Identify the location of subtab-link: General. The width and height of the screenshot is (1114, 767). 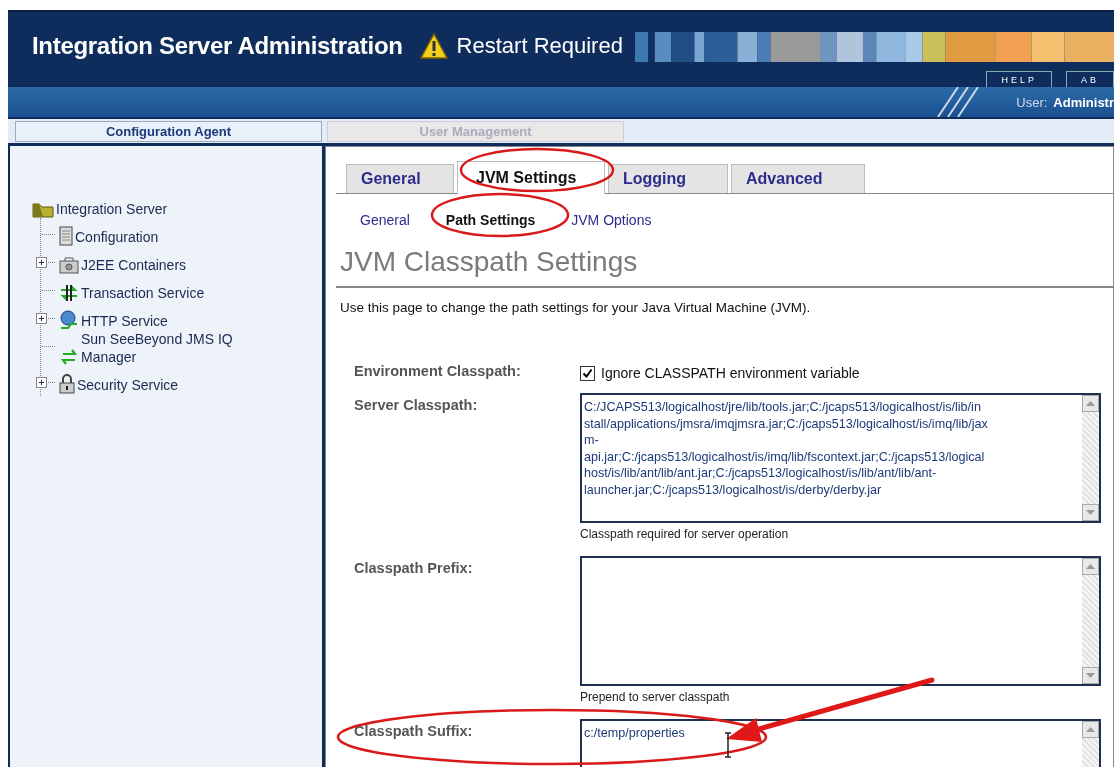
(385, 220).